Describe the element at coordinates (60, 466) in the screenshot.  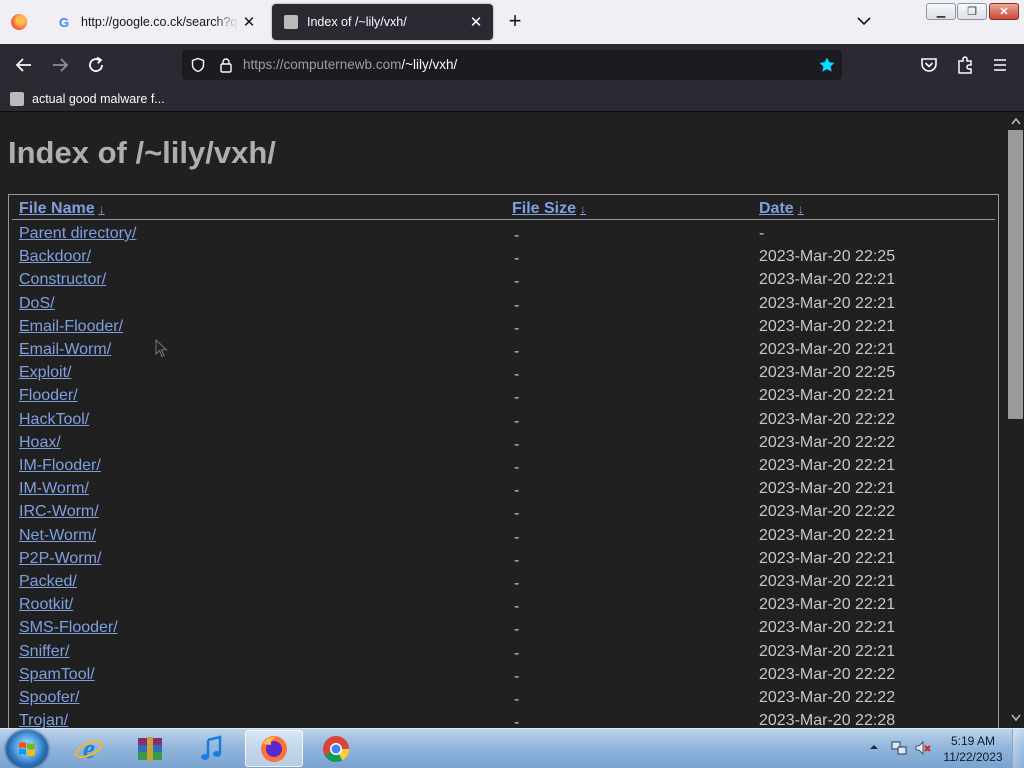
I see `directory-link: IM-Flooder/` at that location.